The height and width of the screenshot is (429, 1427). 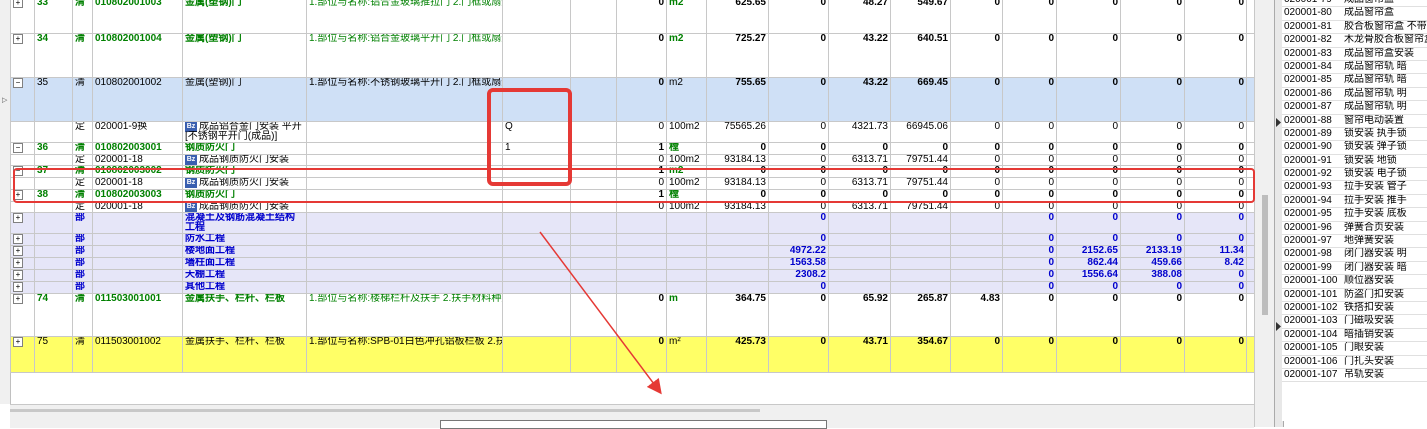 I want to click on list-item: 020001-107 吊轨安装, so click(x=1354, y=375).